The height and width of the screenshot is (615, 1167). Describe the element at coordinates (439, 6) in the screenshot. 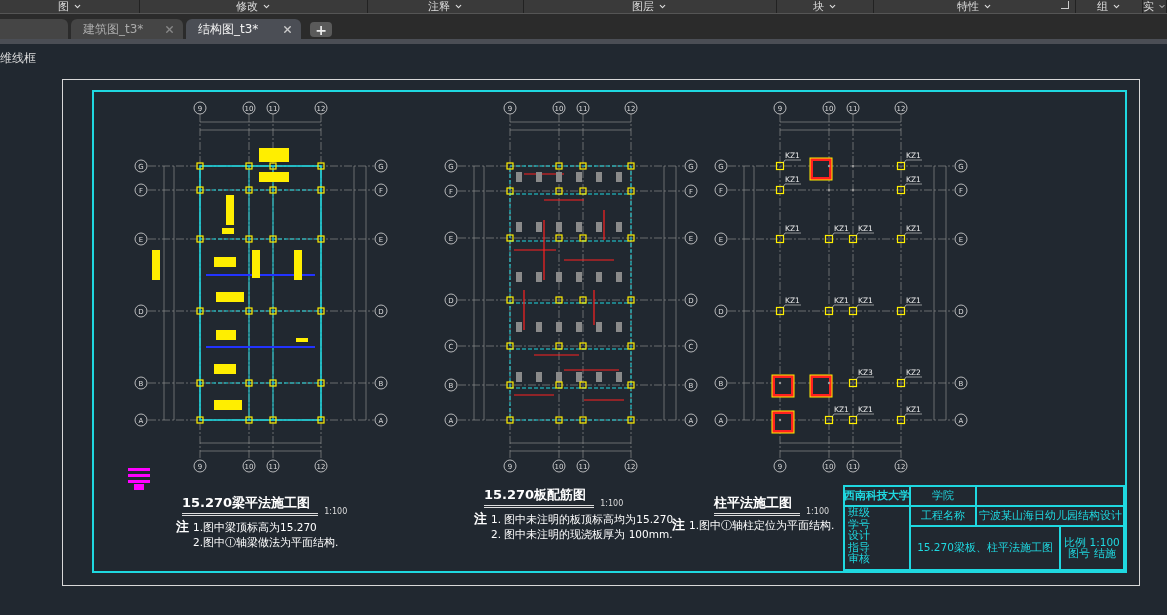

I see `ribbon-panel-label: 注释` at that location.